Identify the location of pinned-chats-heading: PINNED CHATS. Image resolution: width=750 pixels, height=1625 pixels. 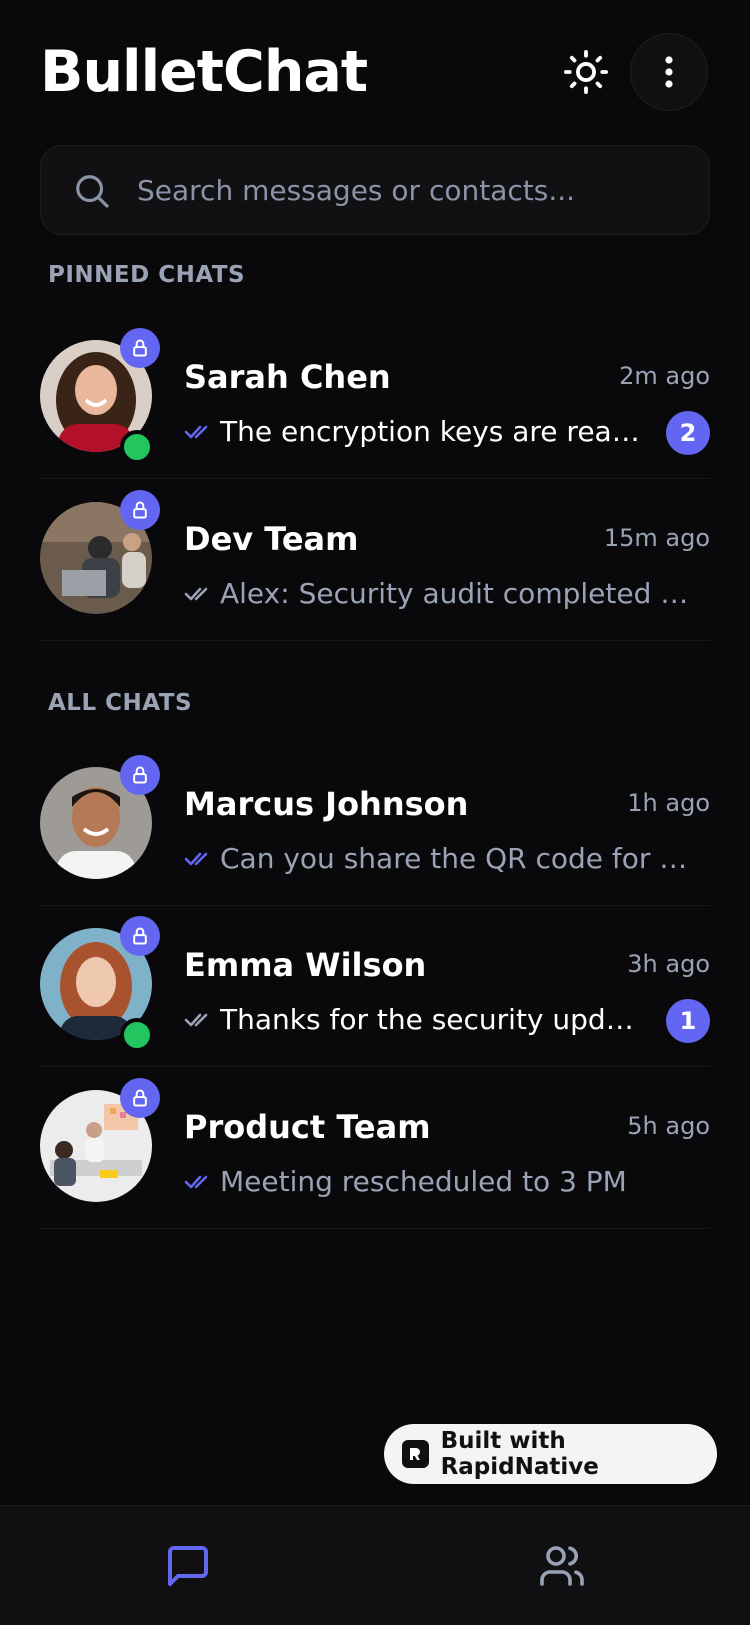
(147, 275).